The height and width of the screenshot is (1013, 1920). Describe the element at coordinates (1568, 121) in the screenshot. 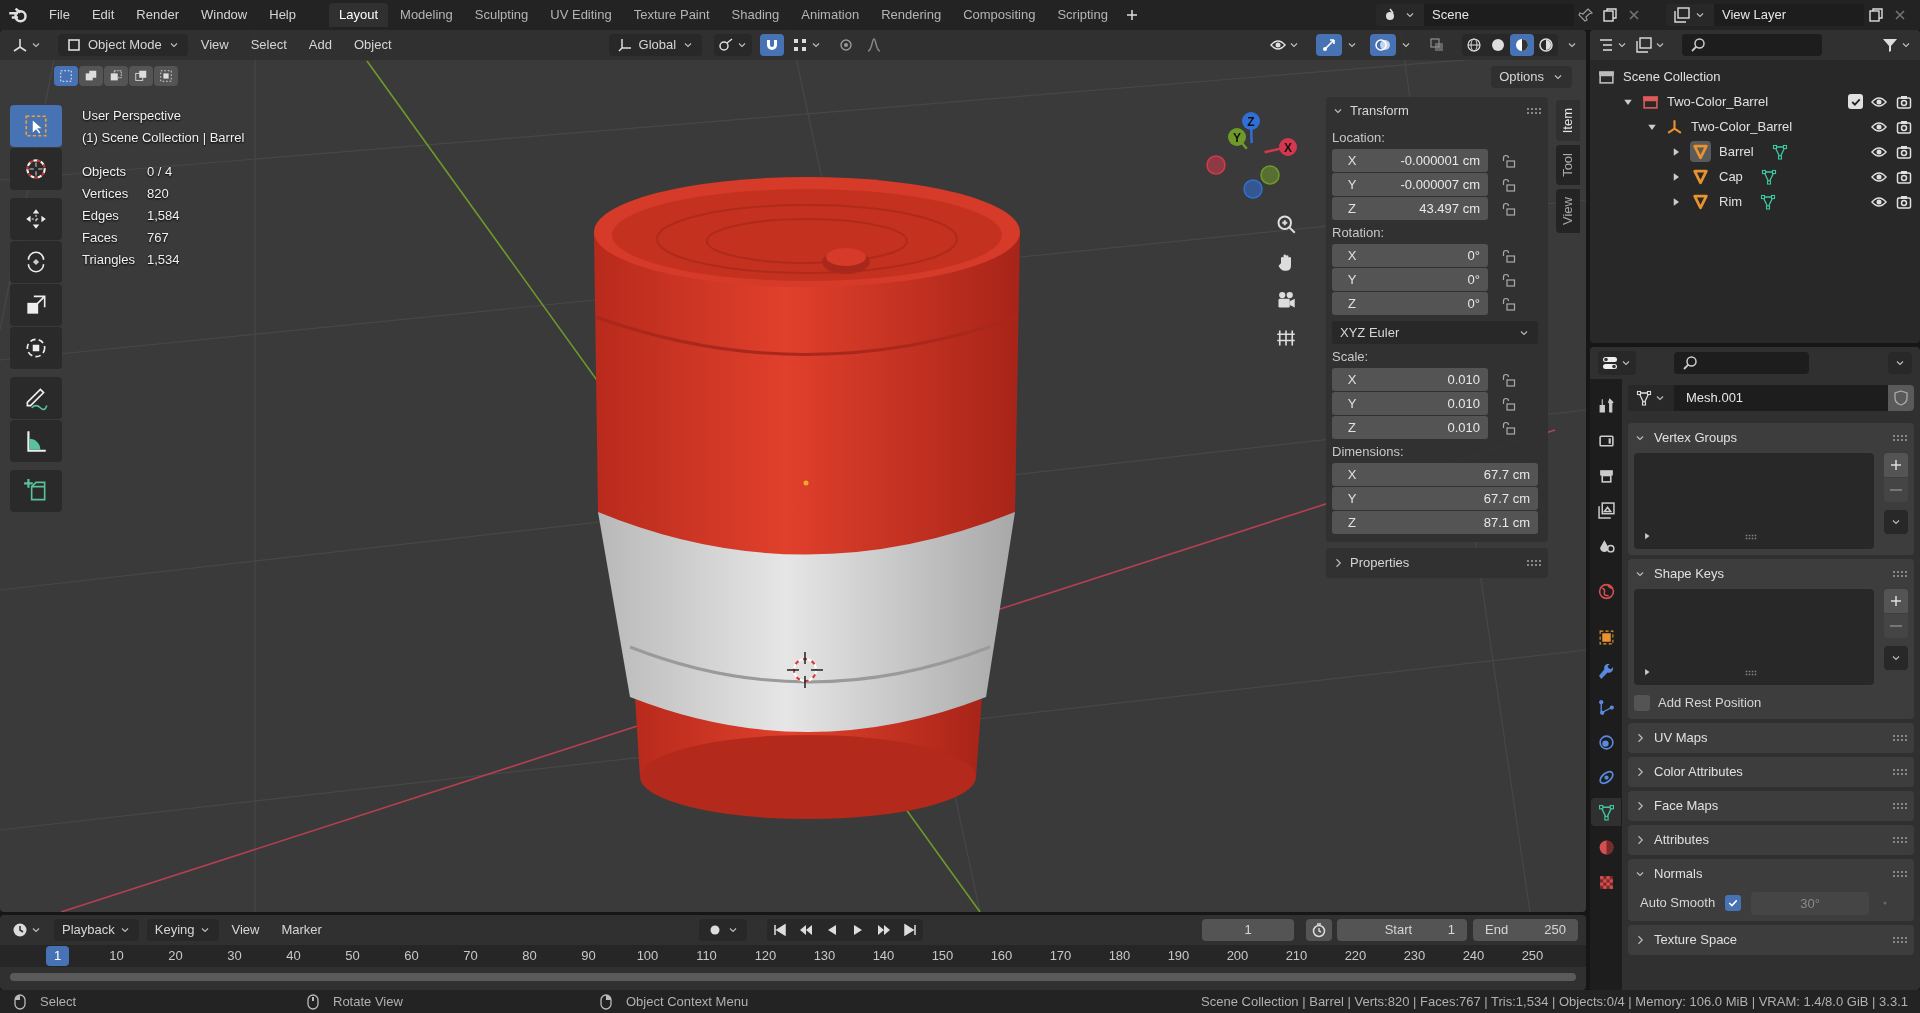

I see `sidebar-tab: Item` at that location.